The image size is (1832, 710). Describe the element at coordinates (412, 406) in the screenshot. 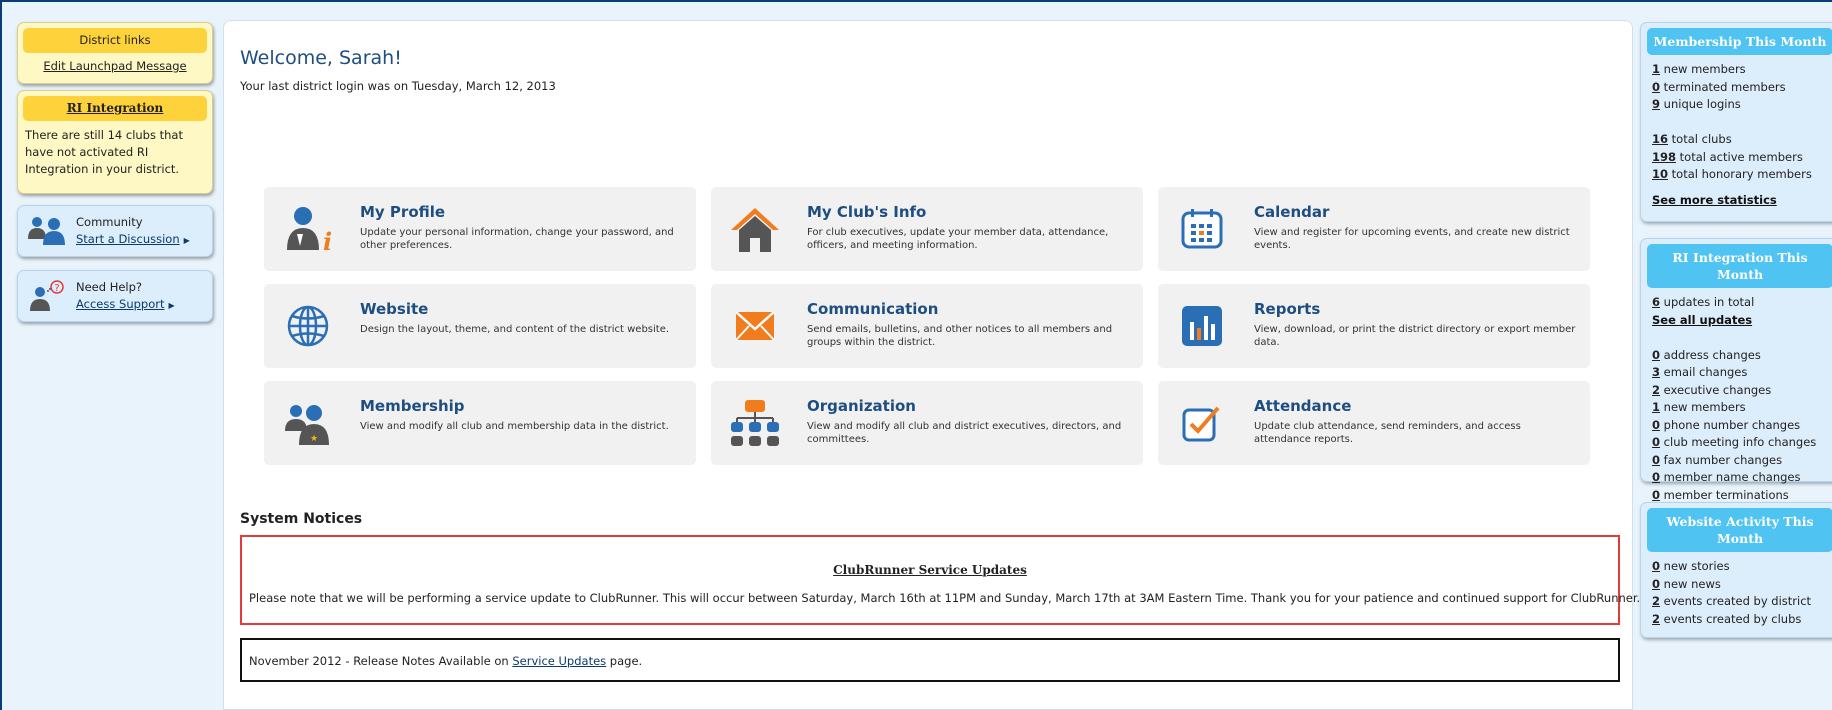

I see `tile-title: Membership` at that location.